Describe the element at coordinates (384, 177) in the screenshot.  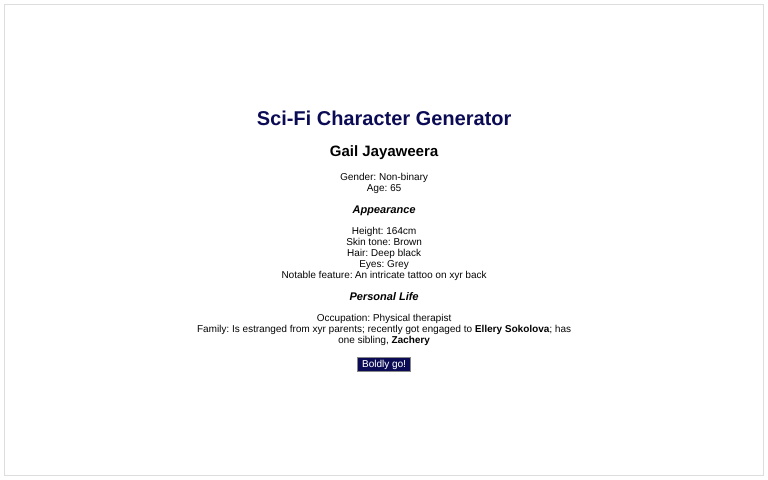
I see `detail-text: Gender: Non-binary` at that location.